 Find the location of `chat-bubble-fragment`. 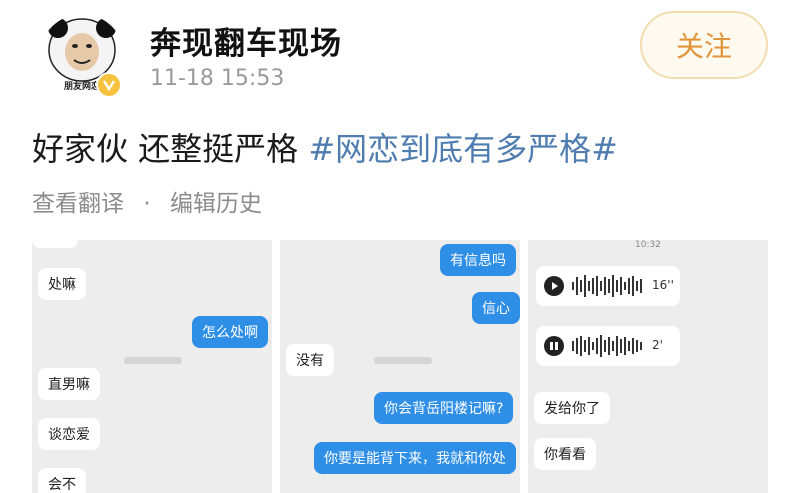

chat-bubble-fragment is located at coordinates (55, 244).